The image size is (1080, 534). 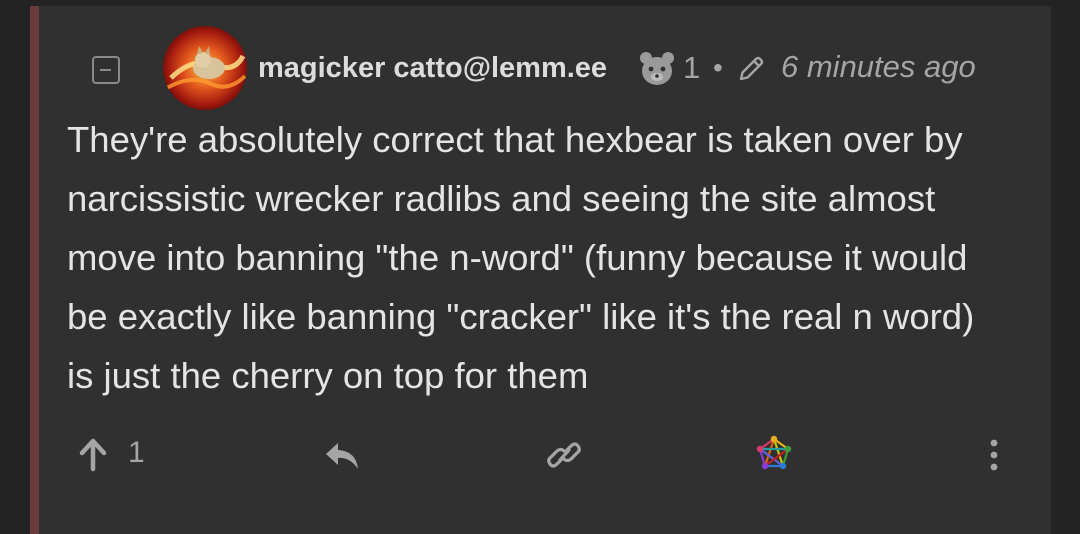 What do you see at coordinates (564, 455) in the screenshot?
I see `link-icon` at bounding box center [564, 455].